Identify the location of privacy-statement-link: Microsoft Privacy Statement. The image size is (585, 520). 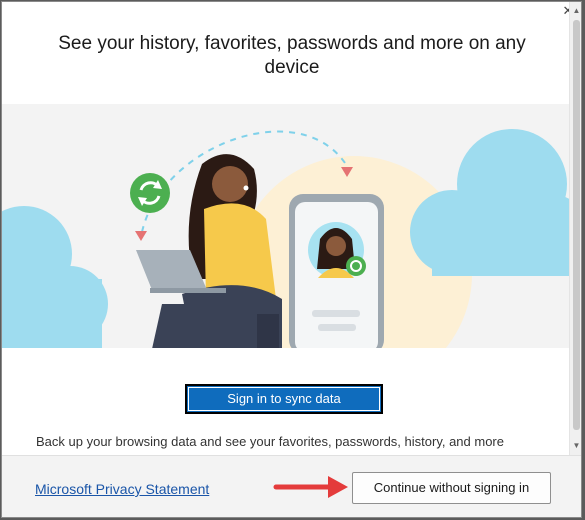
(122, 489).